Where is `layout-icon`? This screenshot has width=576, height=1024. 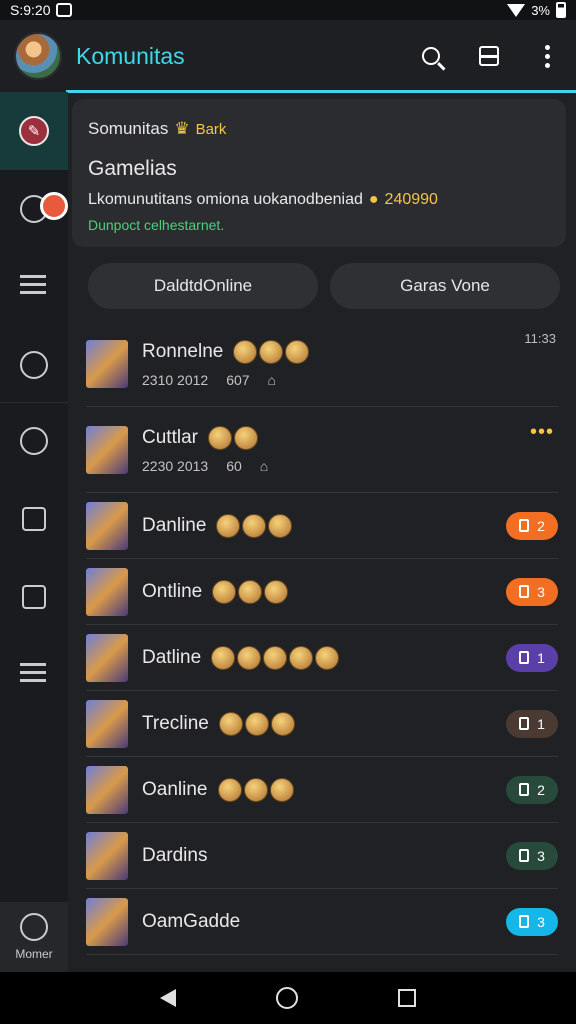 layout-icon is located at coordinates (489, 56).